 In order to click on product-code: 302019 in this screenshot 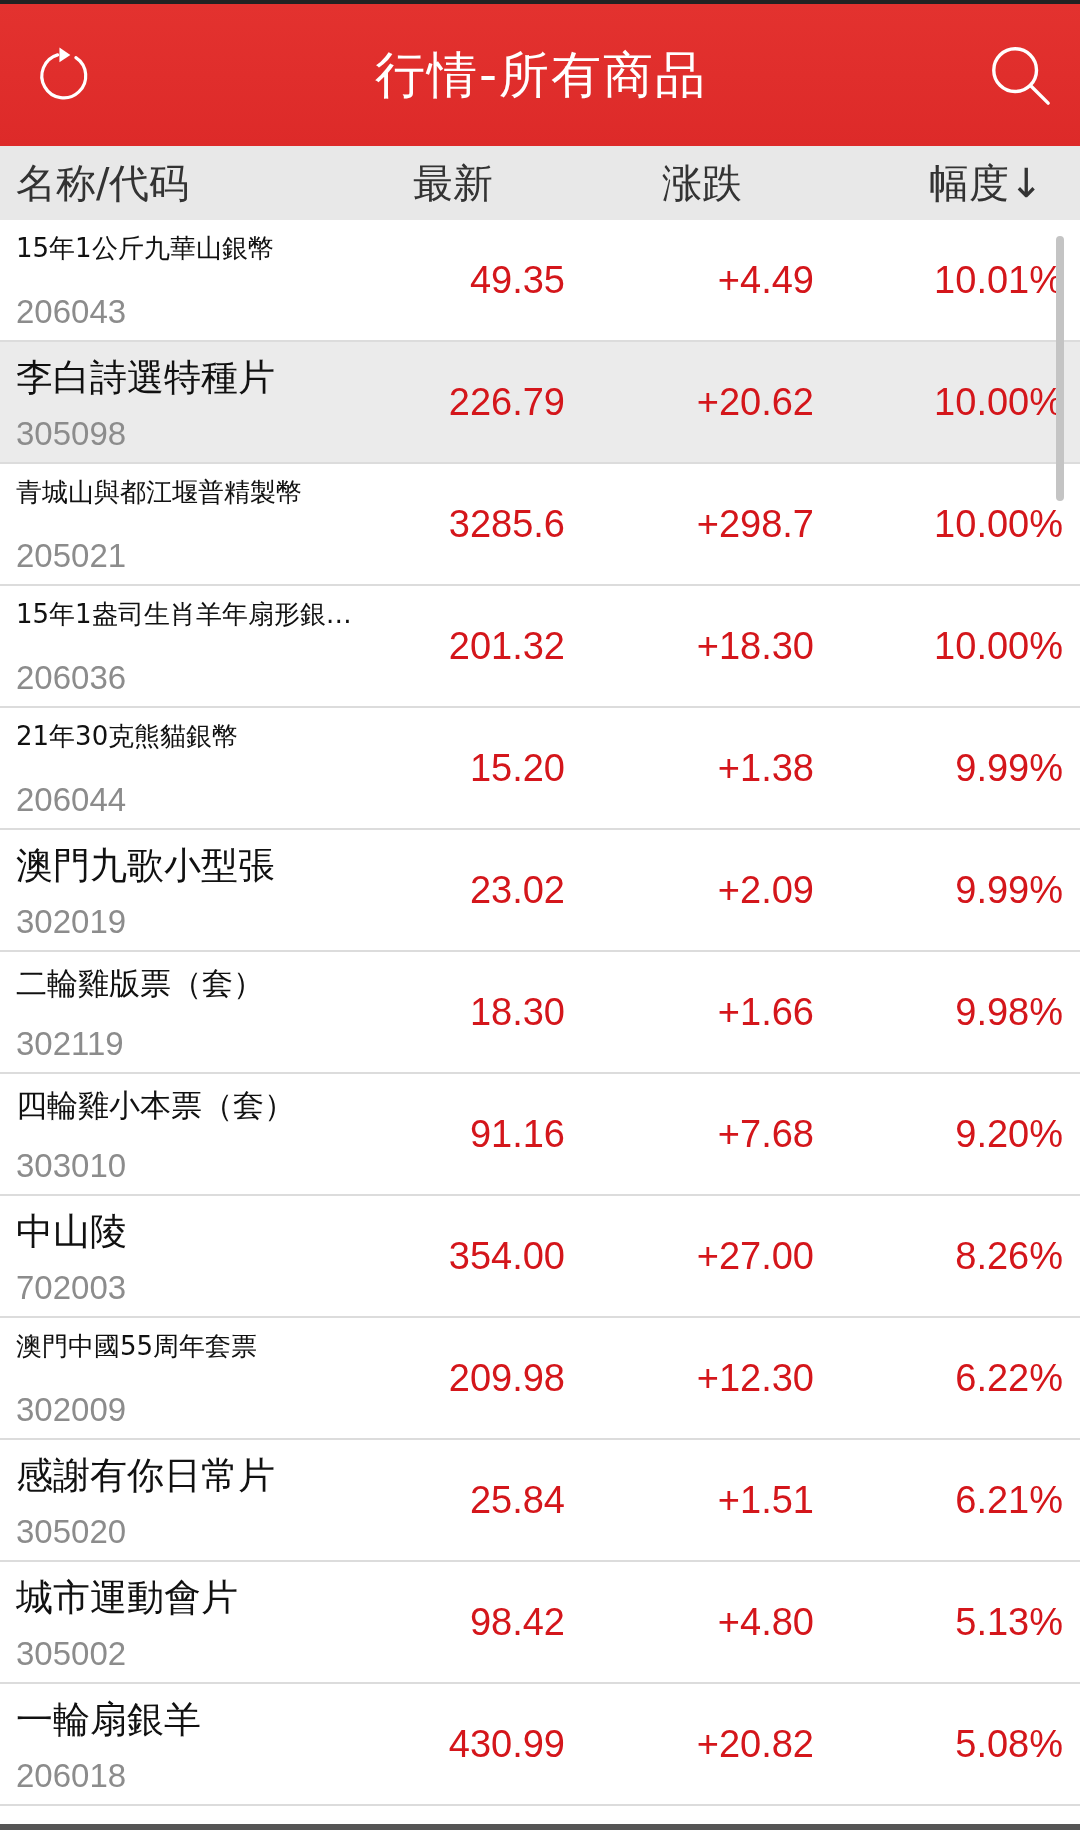, I will do `click(72, 922)`.